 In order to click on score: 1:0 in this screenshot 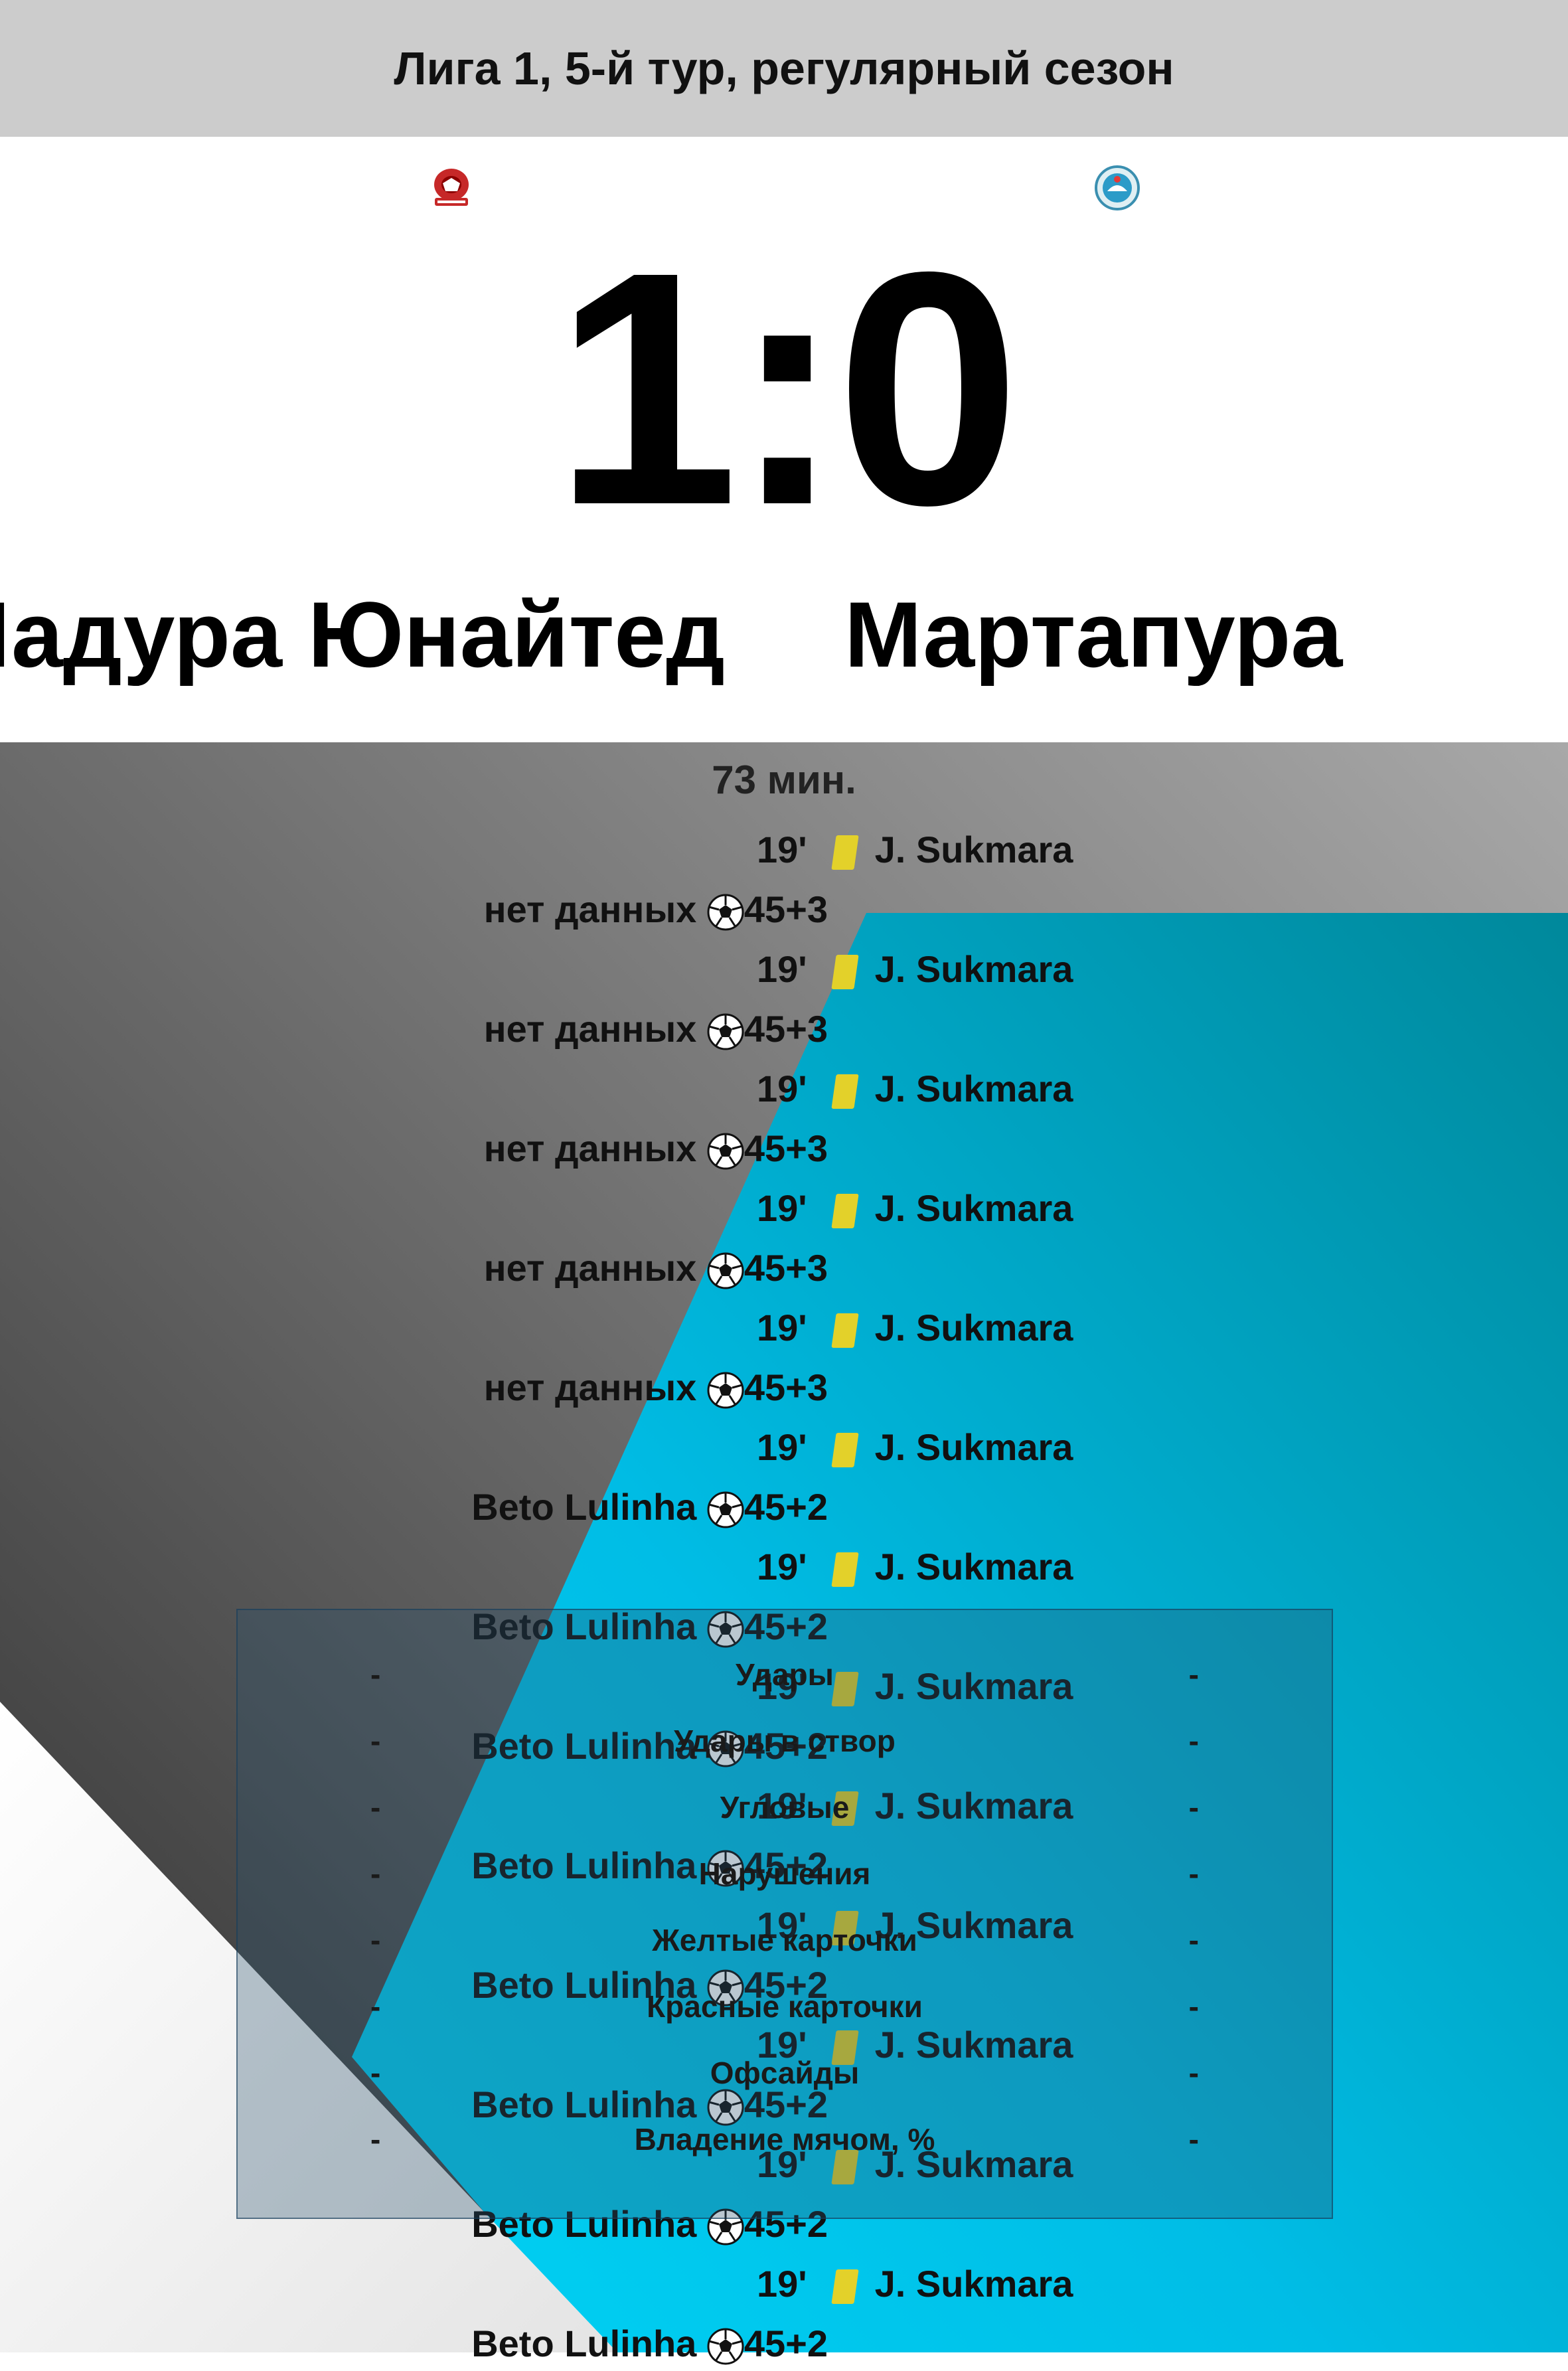, I will do `click(788, 388)`.